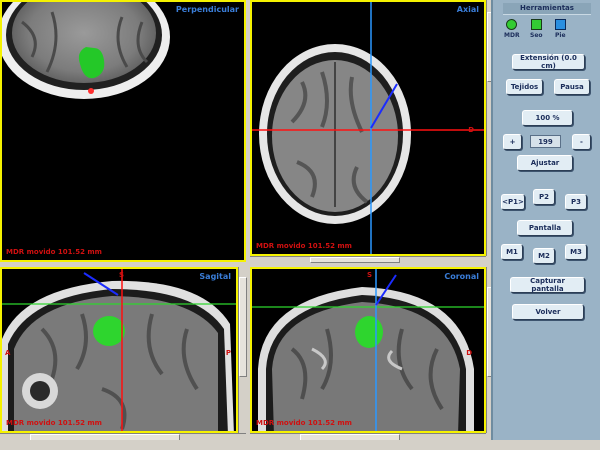 The width and height of the screenshot is (600, 450). Describe the element at coordinates (513, 202) in the screenshot. I see `p1-button: <P1>` at that location.